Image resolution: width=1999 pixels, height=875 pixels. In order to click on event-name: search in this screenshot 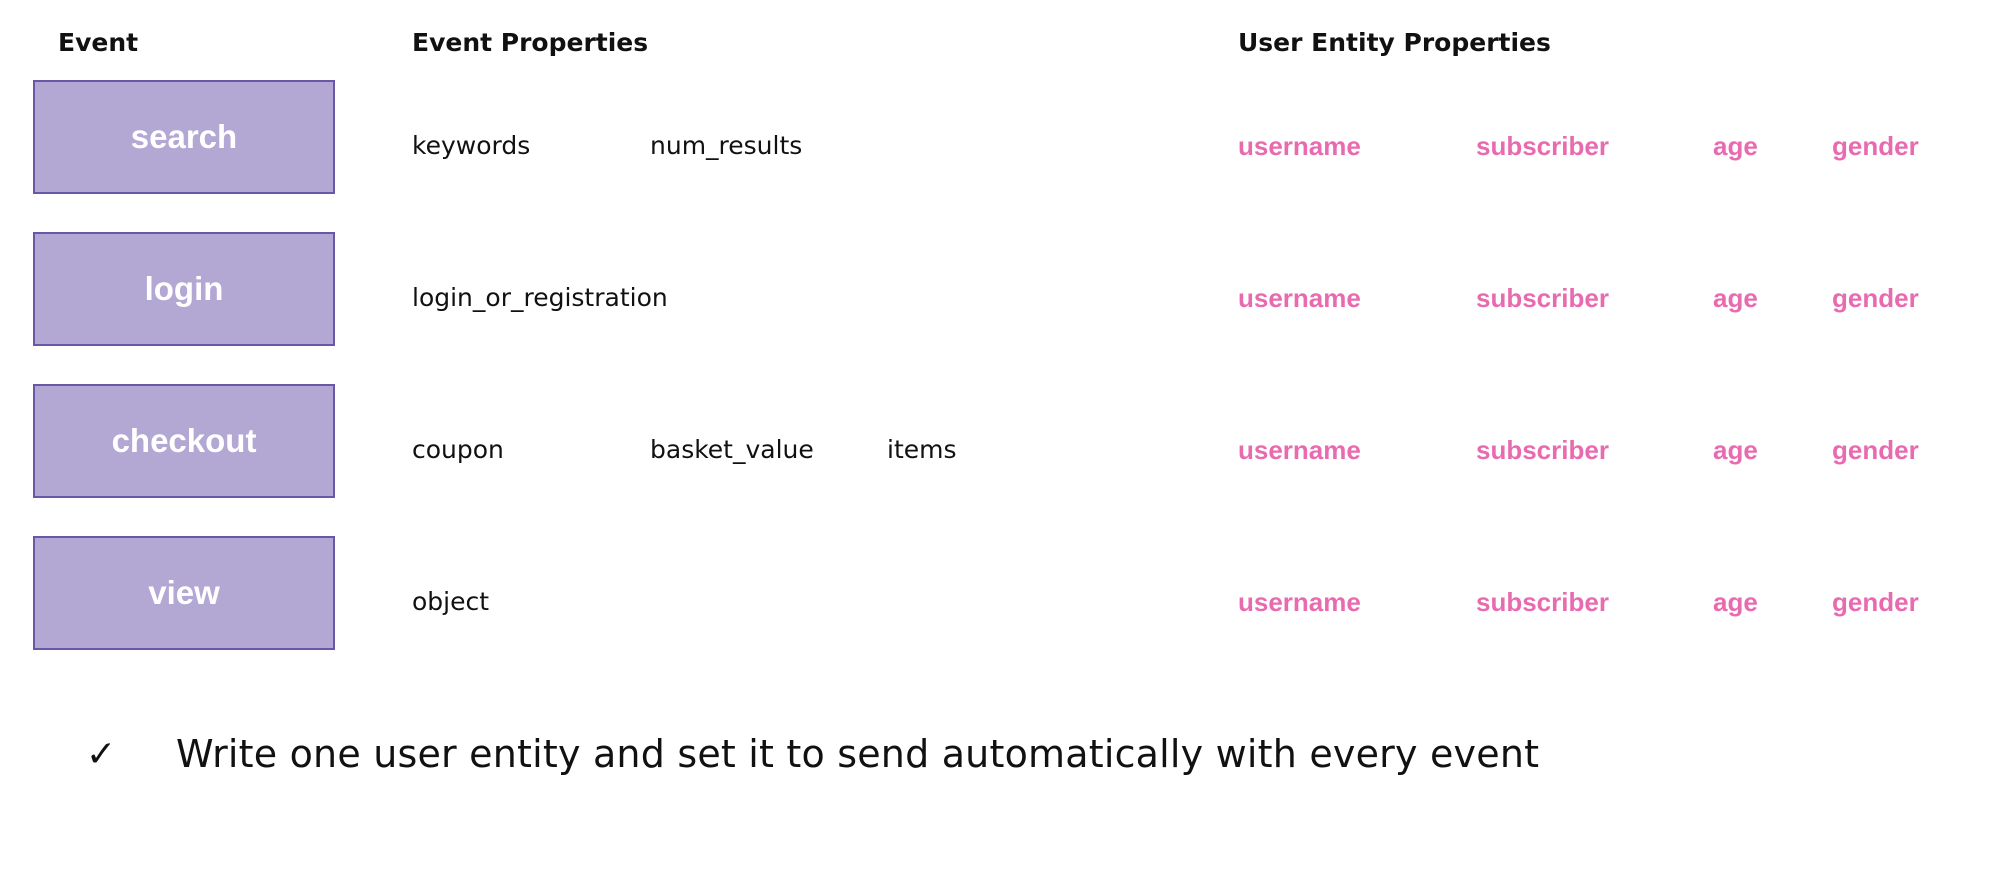, I will do `click(184, 136)`.